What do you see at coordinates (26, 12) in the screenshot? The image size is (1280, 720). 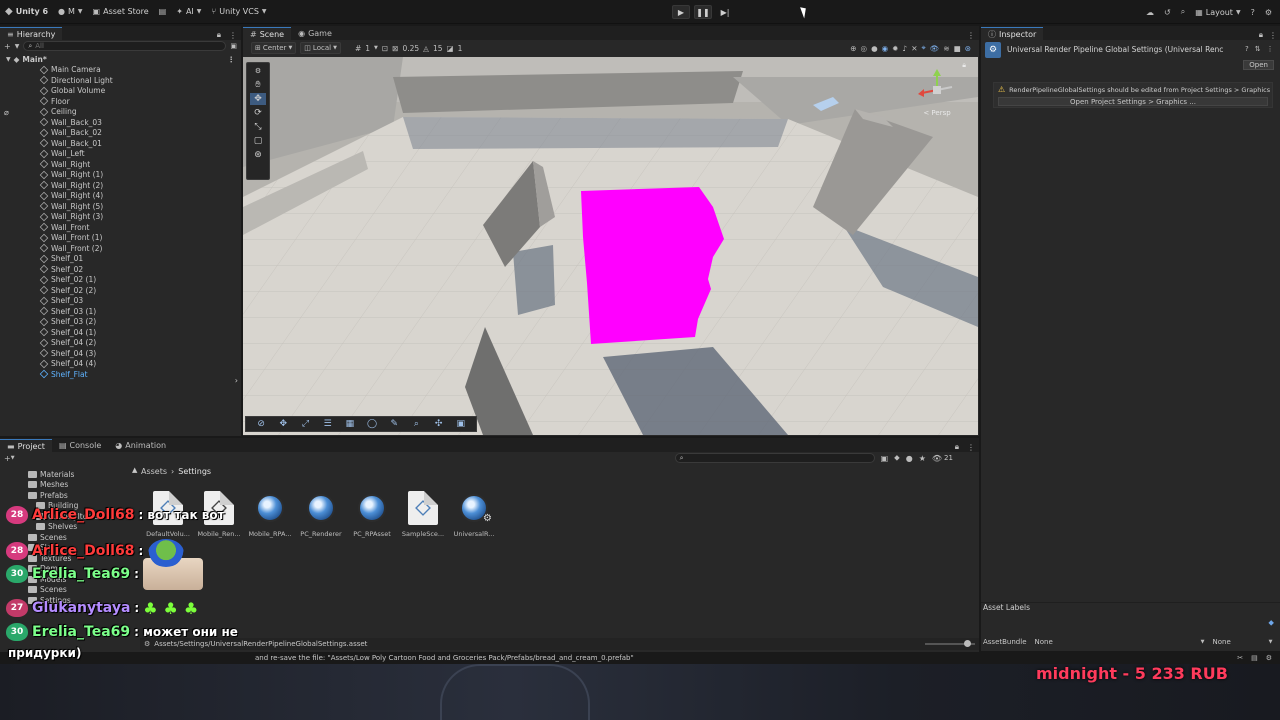 I see `unity-logo-menu: ◆ Unity 6` at bounding box center [26, 12].